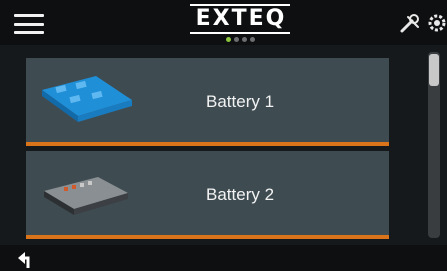 This screenshot has height=271, width=447. What do you see at coordinates (27, 259) in the screenshot?
I see `back-icon` at bounding box center [27, 259].